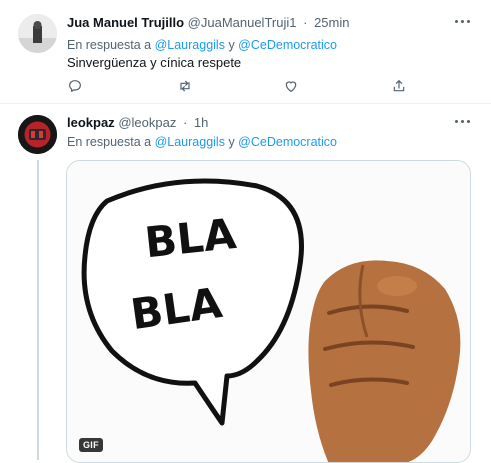 The height and width of the screenshot is (463, 491). I want to click on retweet-icon, so click(186, 86).